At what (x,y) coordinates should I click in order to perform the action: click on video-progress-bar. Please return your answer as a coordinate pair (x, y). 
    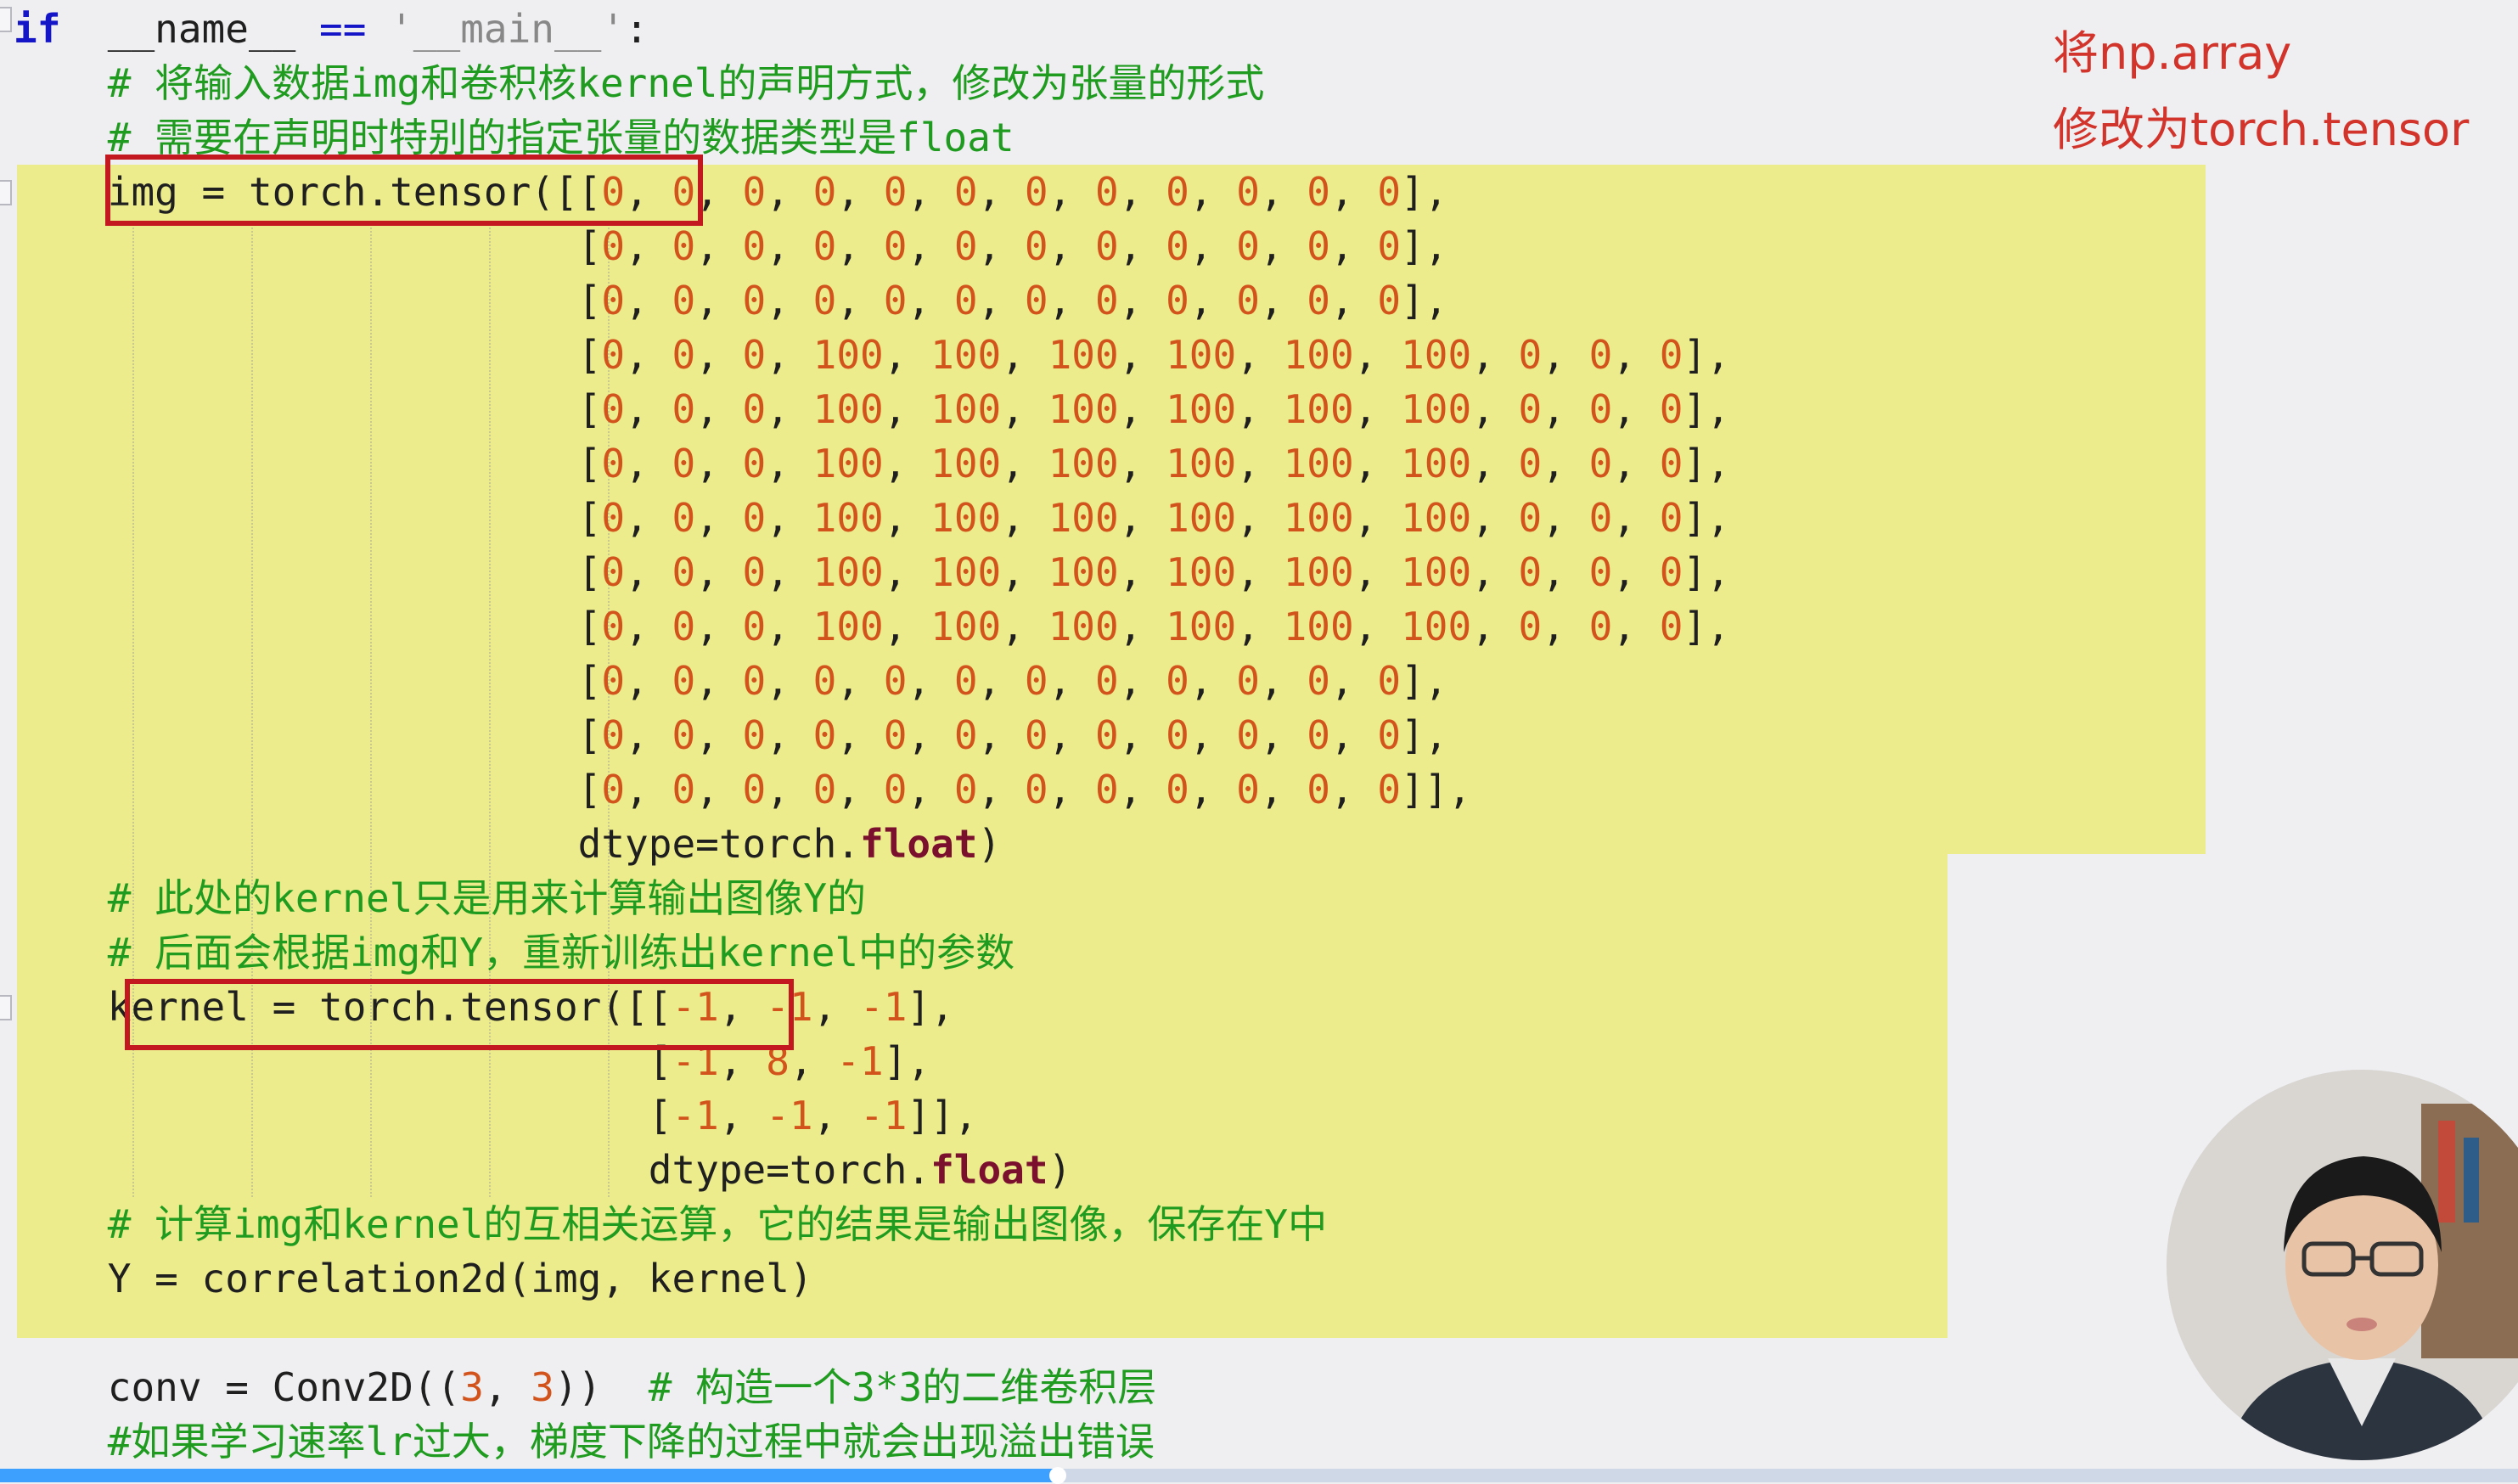
    Looking at the image, I should click on (1259, 1475).